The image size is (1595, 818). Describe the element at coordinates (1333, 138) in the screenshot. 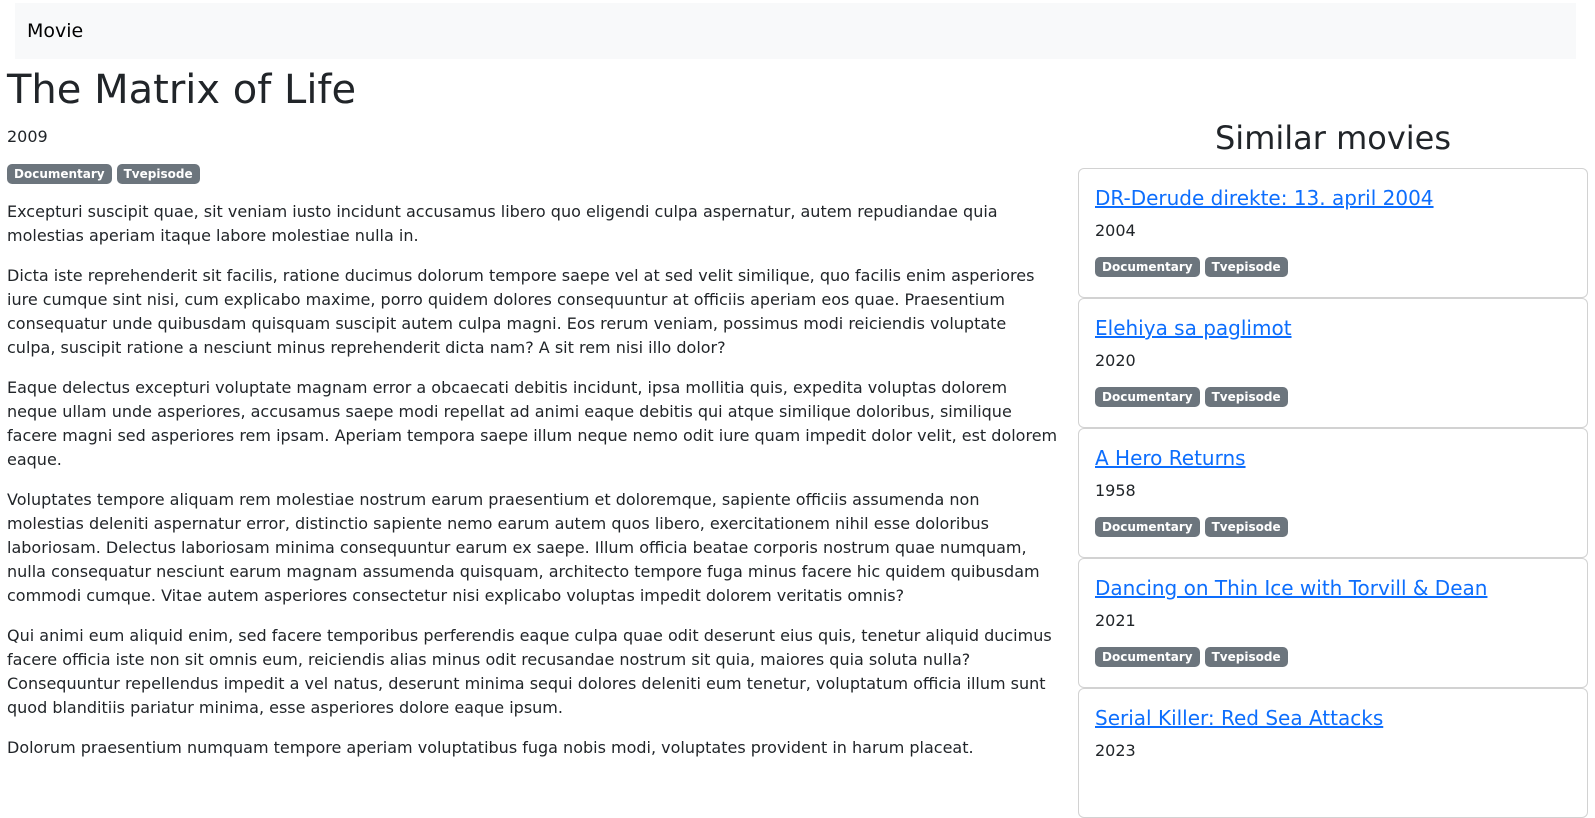

I see `similar-movies-heading: Similar movies` at that location.